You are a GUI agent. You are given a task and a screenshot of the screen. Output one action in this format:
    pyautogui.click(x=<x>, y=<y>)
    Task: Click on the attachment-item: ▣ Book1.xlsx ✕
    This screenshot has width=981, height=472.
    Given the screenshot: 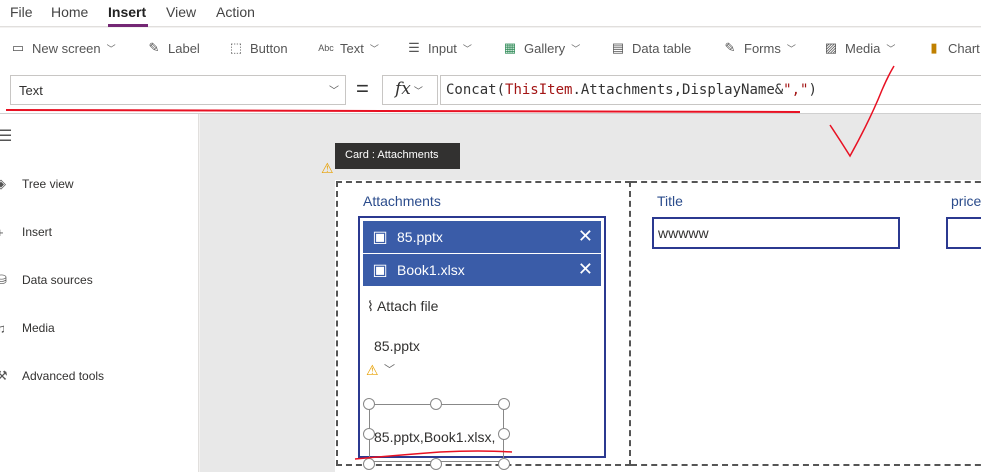 What is the action you would take?
    pyautogui.click(x=482, y=270)
    